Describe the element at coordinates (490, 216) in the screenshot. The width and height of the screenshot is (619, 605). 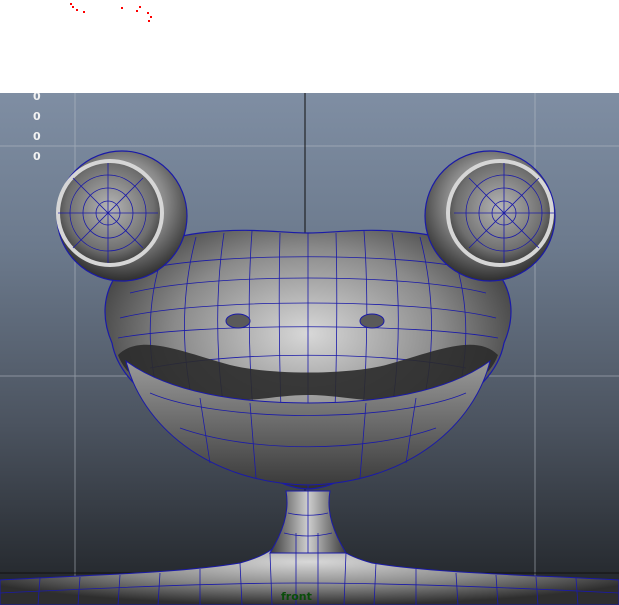
I see `right-eye` at that location.